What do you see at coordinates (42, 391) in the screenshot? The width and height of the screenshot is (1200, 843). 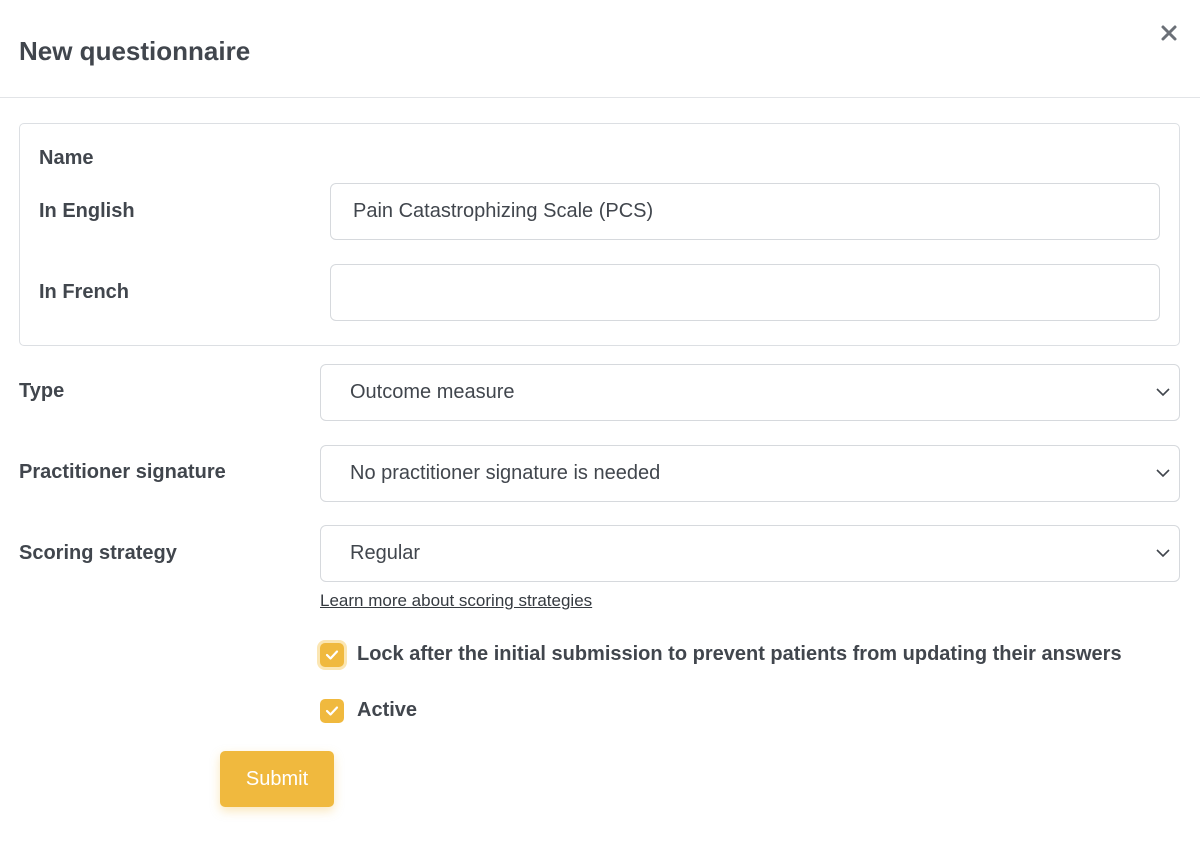 I see `type-label: Type` at bounding box center [42, 391].